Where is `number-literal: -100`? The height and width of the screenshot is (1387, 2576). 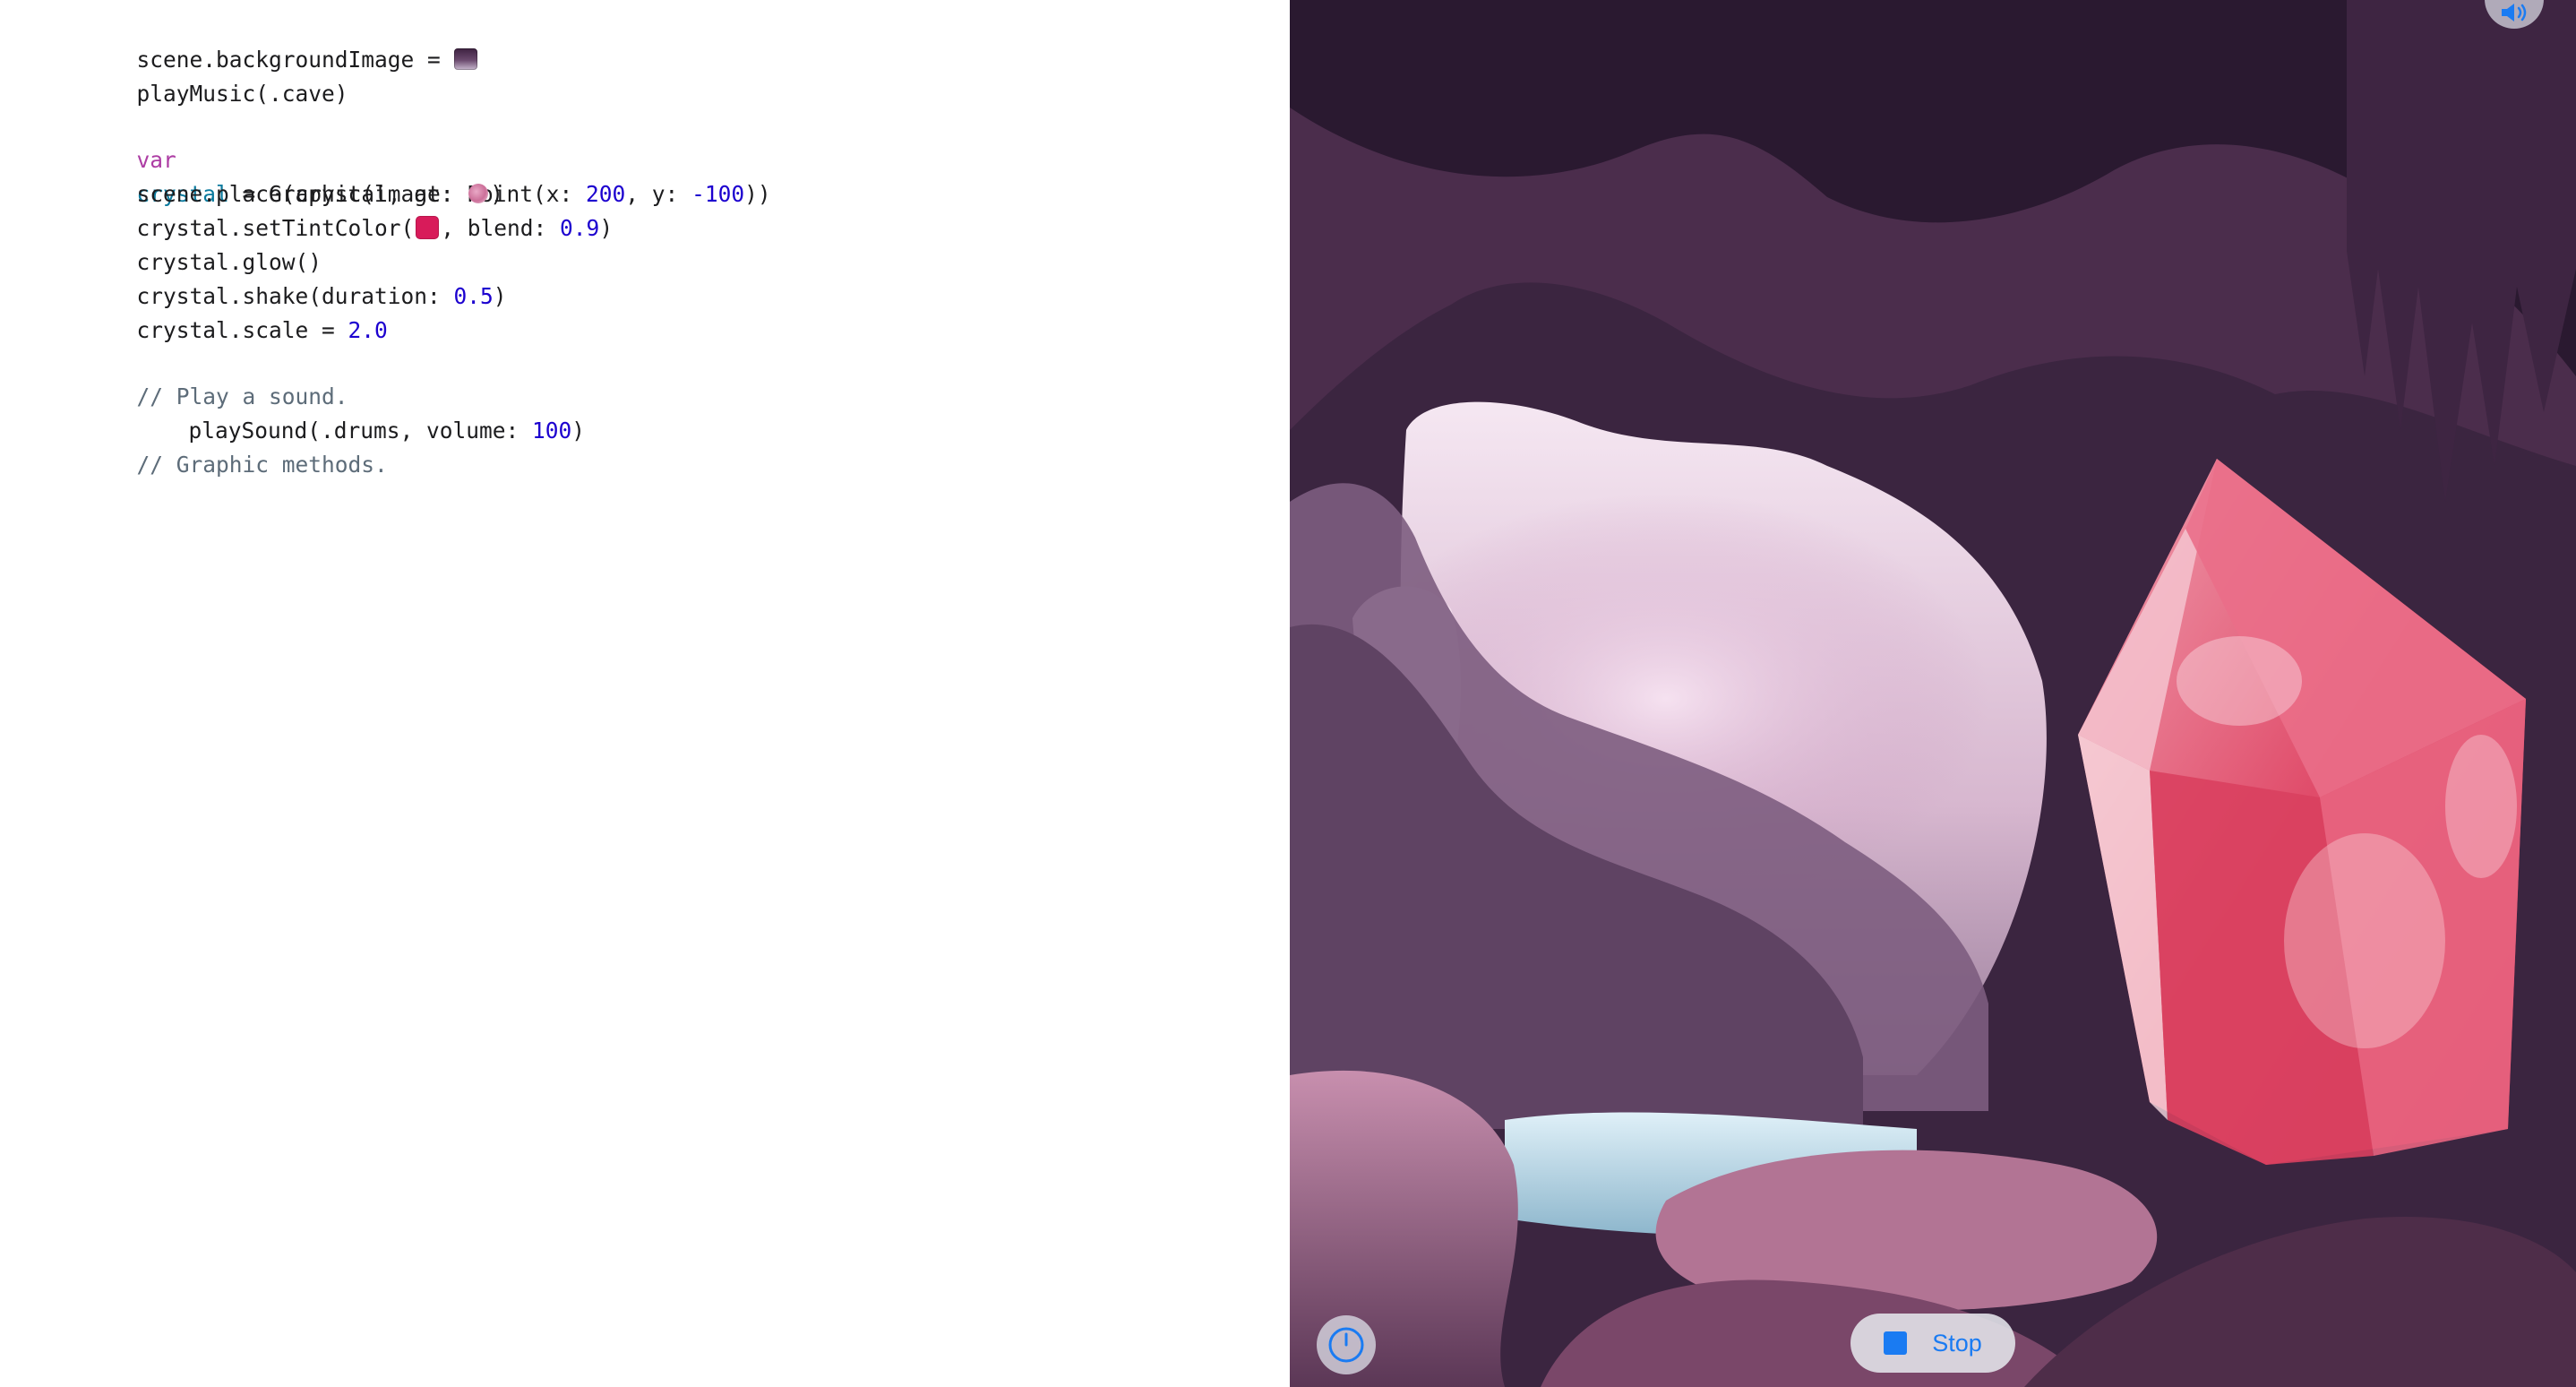
number-literal: -100 is located at coordinates (718, 194).